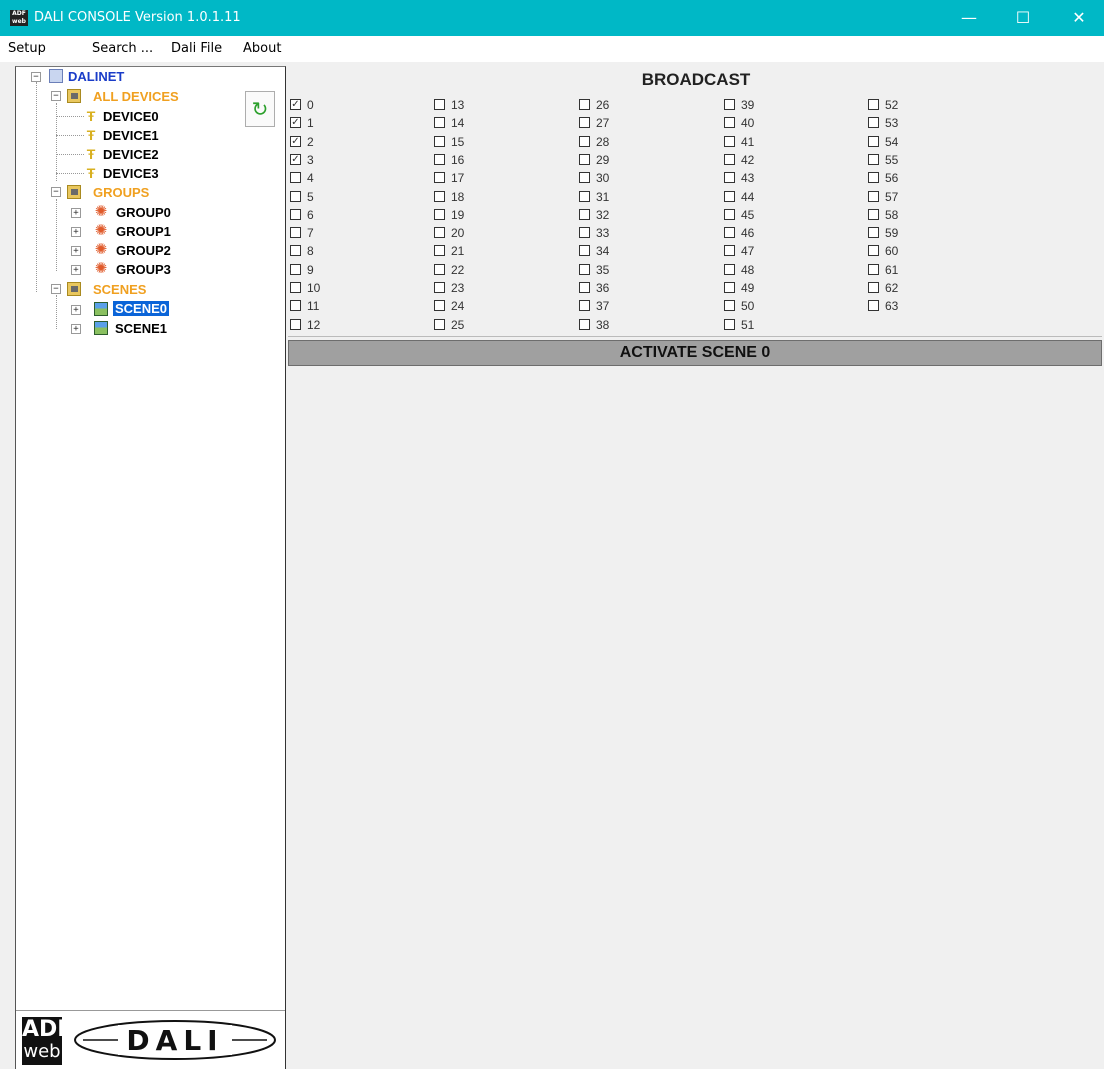 This screenshot has width=1104, height=1069. Describe the element at coordinates (143, 212) in the screenshot. I see `tree-item-group0: GROUP0` at that location.